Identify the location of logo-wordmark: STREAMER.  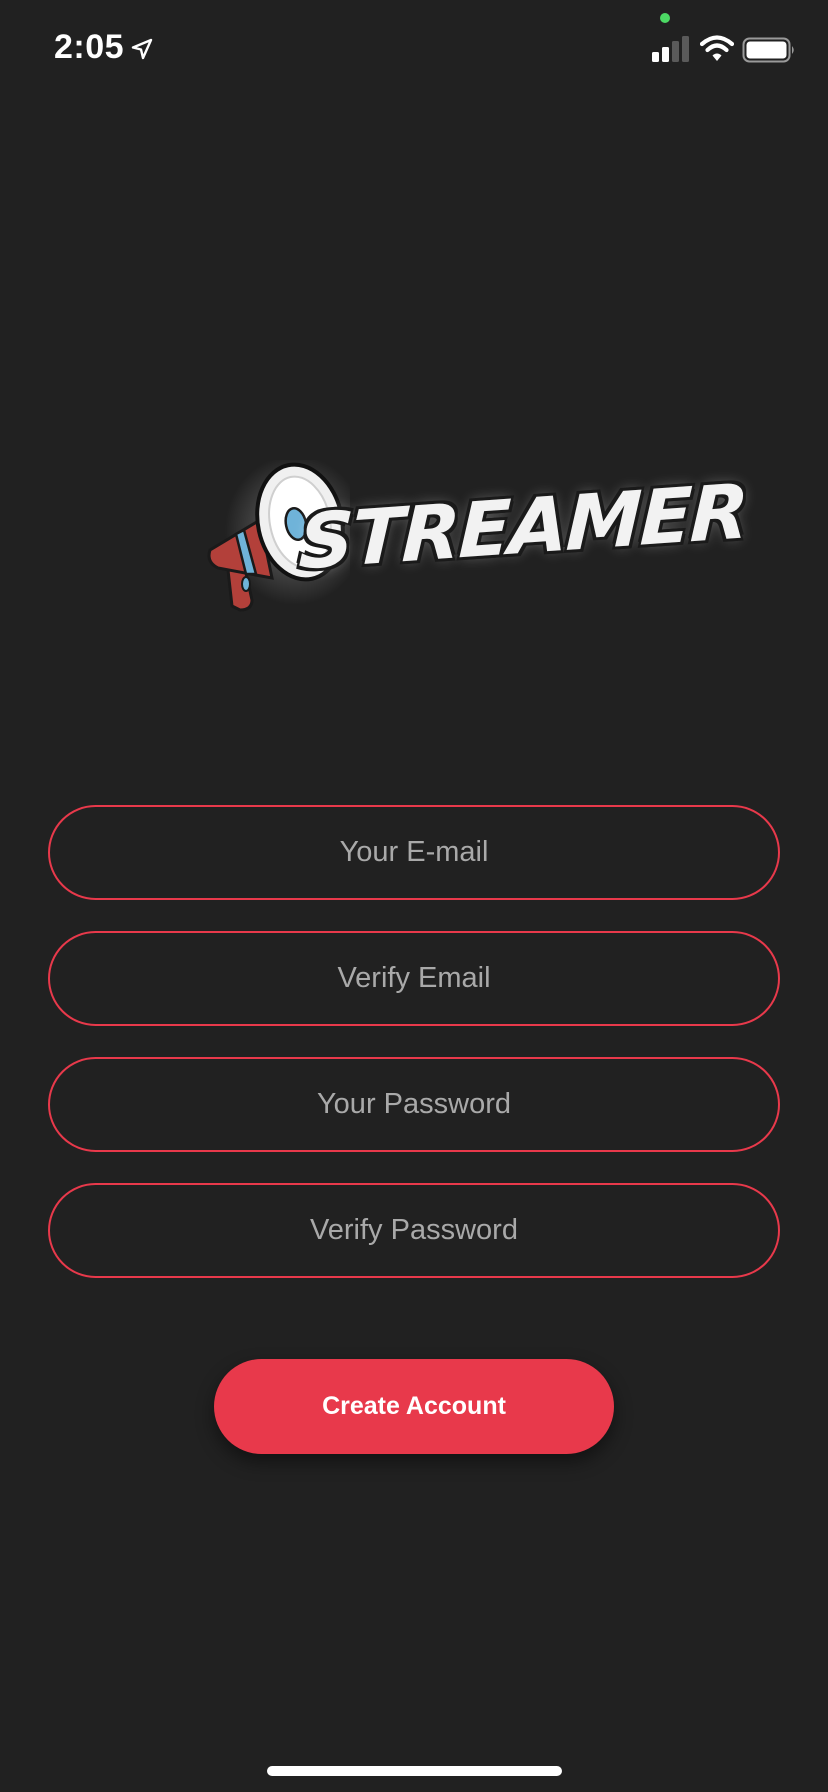
(523, 526).